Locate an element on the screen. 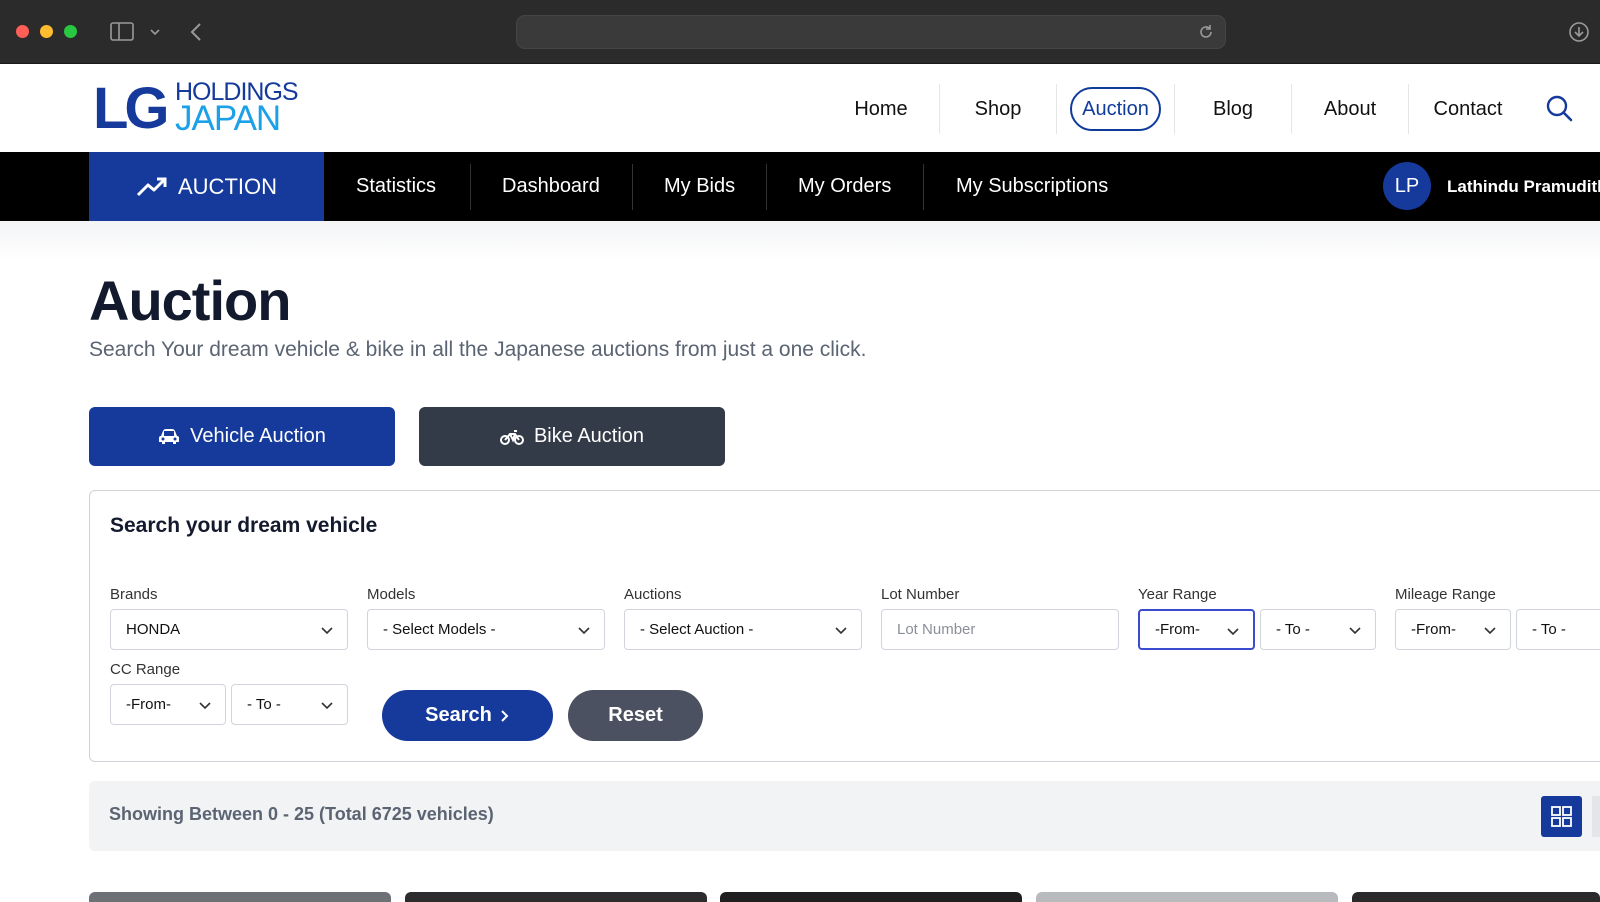  year-from-value: -From- is located at coordinates (1177, 629).